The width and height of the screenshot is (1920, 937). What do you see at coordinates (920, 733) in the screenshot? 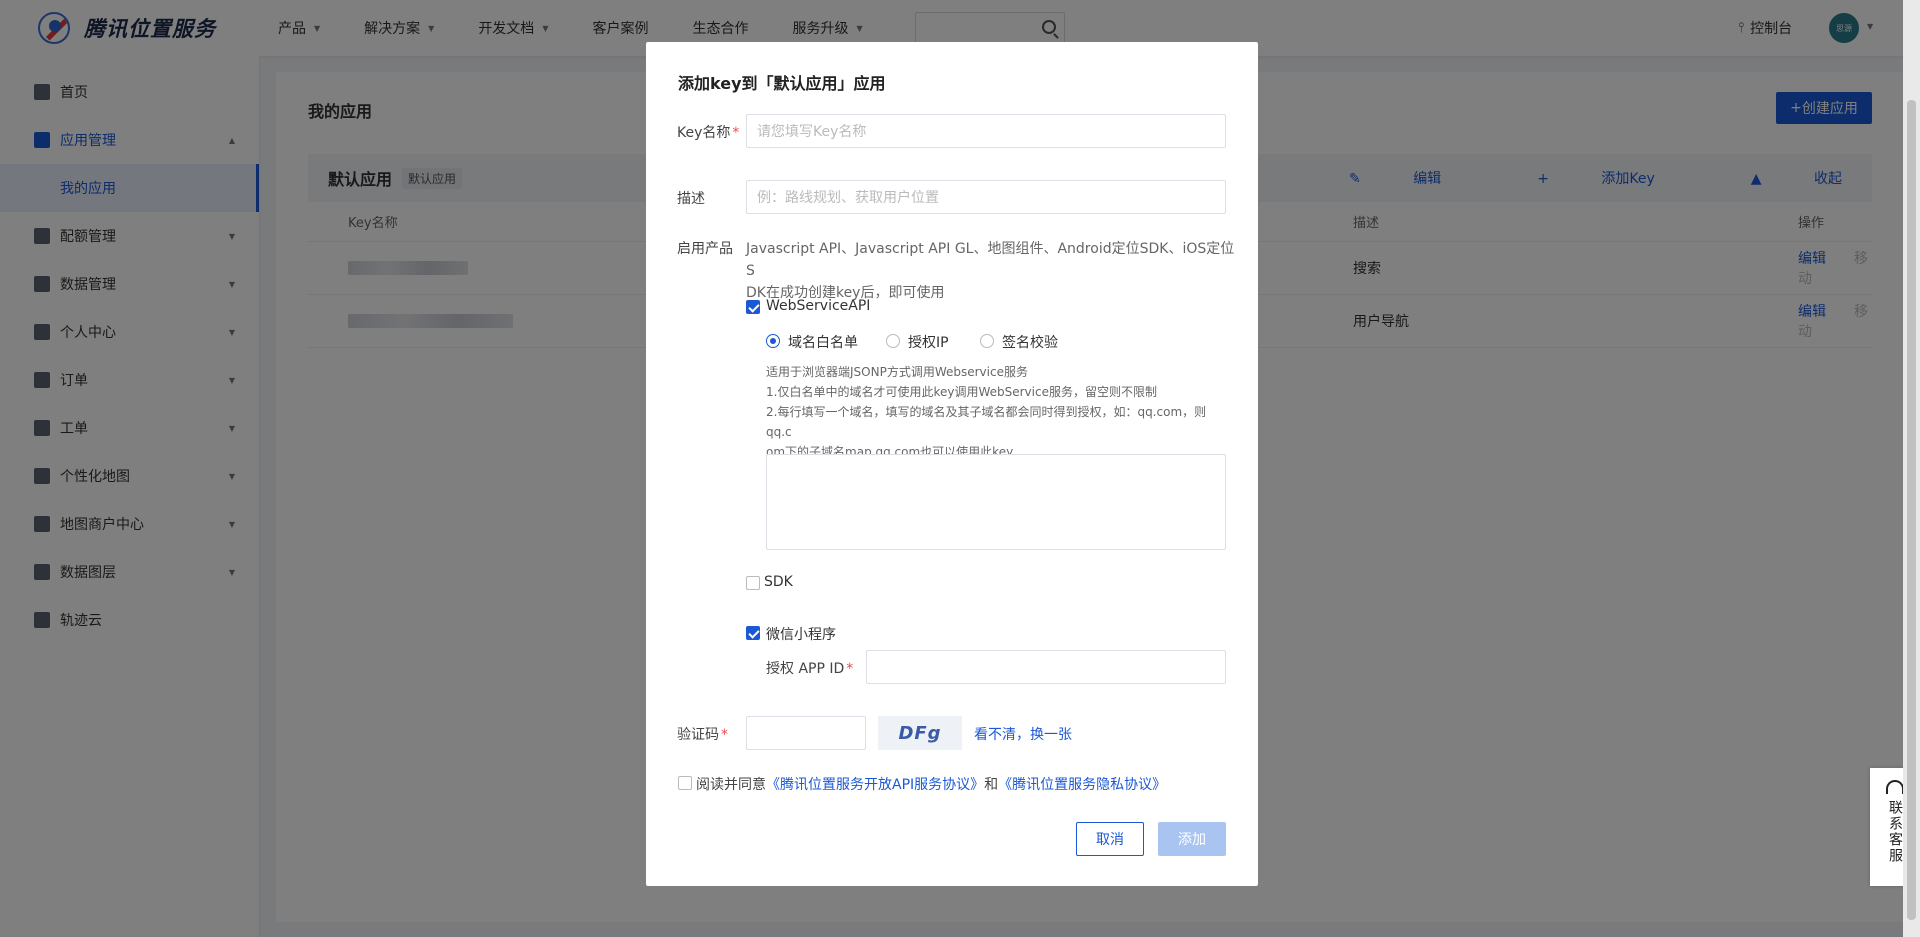
I see `captcha-image: DFg` at bounding box center [920, 733].